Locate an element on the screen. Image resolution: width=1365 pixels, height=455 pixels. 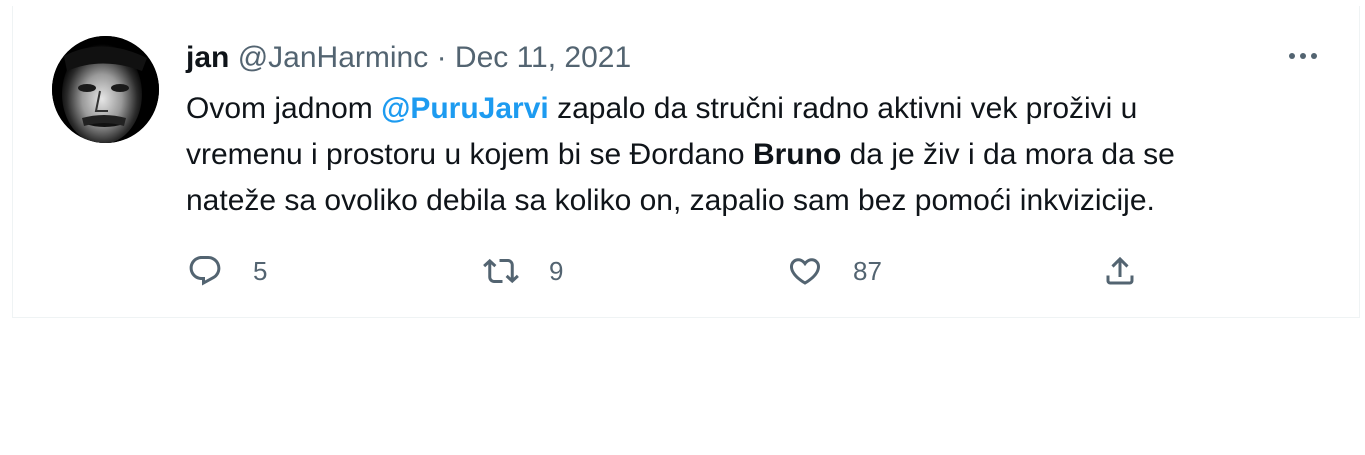
avatar is located at coordinates (105, 89).